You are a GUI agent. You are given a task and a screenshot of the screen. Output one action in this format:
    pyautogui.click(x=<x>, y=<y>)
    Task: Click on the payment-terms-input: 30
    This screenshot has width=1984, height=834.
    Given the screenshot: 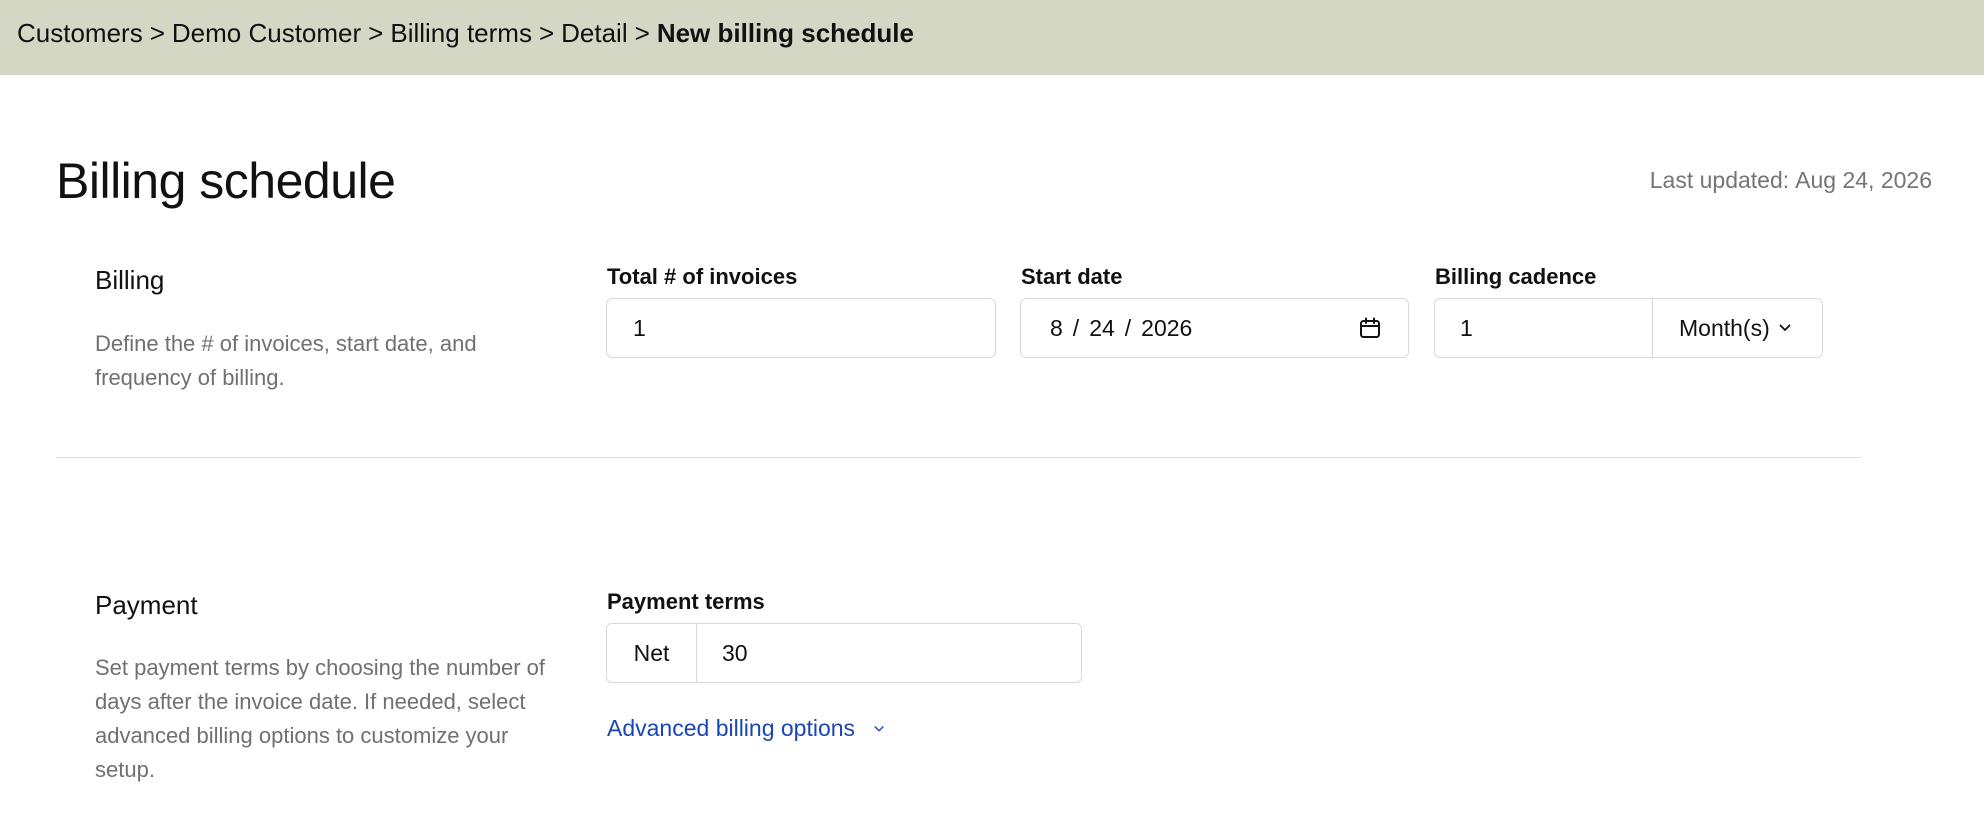 What is the action you would take?
    pyautogui.click(x=889, y=653)
    